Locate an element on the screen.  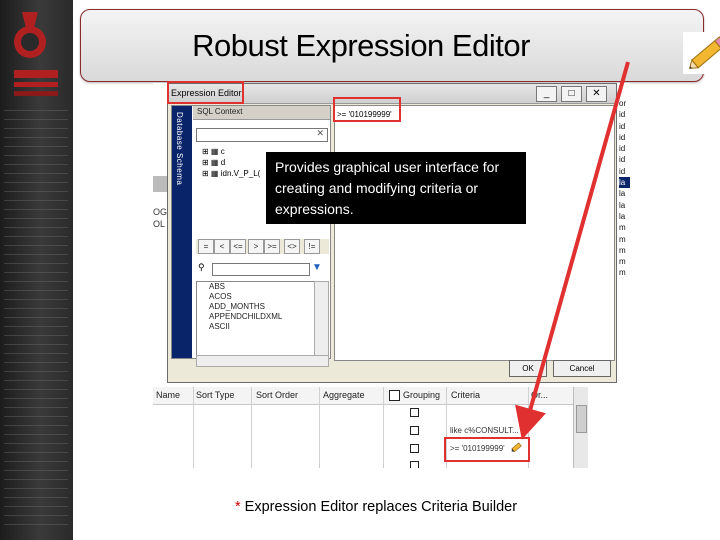
arrow-to-criteria is located at coordinates (572, 250).